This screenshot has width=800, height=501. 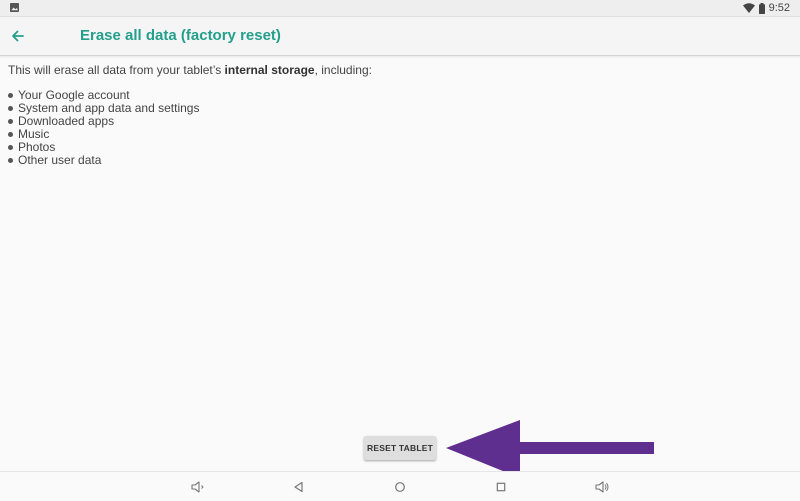 What do you see at coordinates (74, 95) in the screenshot?
I see `list-item-label: Your Google account` at bounding box center [74, 95].